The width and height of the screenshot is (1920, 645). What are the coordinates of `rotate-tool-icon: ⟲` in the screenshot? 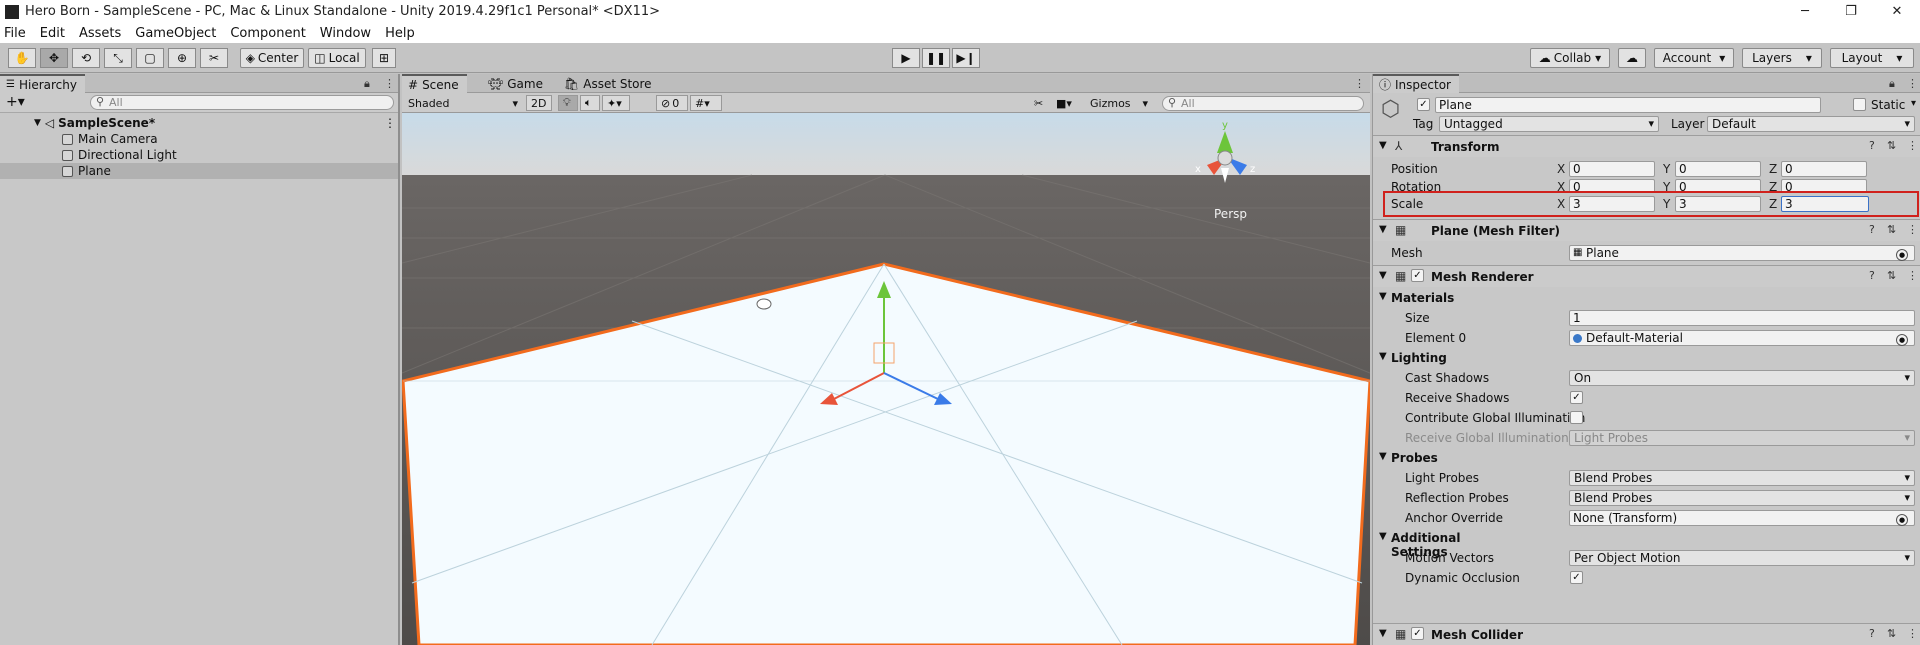 It's located at (86, 58).